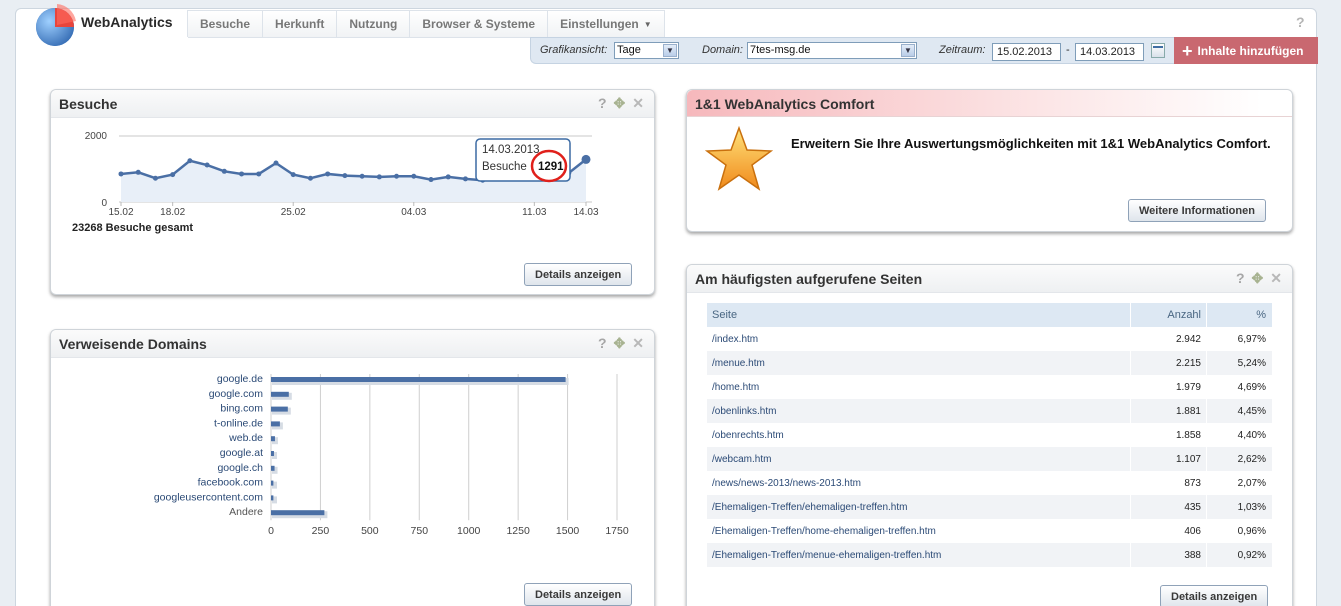 This screenshot has height=606, width=1341. I want to click on page-link: /home.htm, so click(735, 387).